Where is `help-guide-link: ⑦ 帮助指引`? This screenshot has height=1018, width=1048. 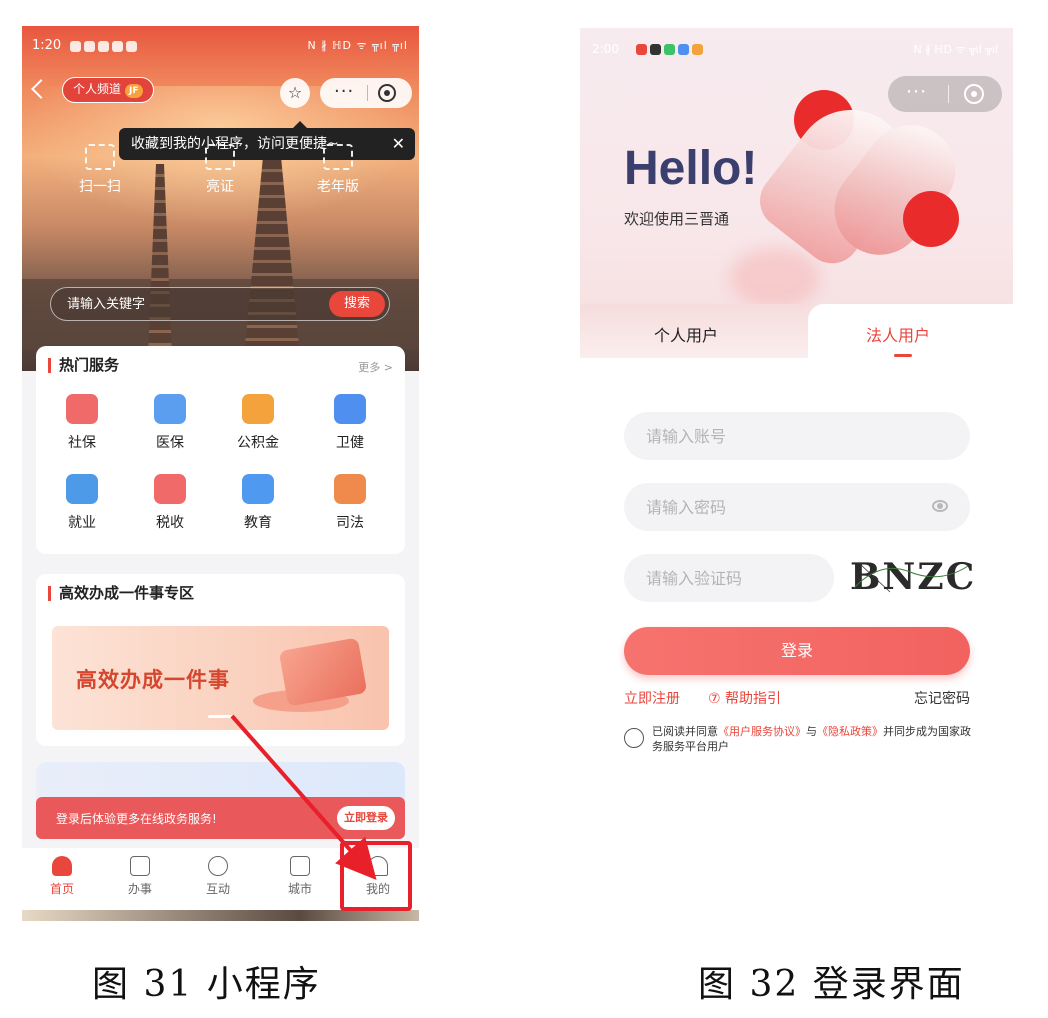
help-guide-link: ⑦ 帮助指引 is located at coordinates (744, 698).